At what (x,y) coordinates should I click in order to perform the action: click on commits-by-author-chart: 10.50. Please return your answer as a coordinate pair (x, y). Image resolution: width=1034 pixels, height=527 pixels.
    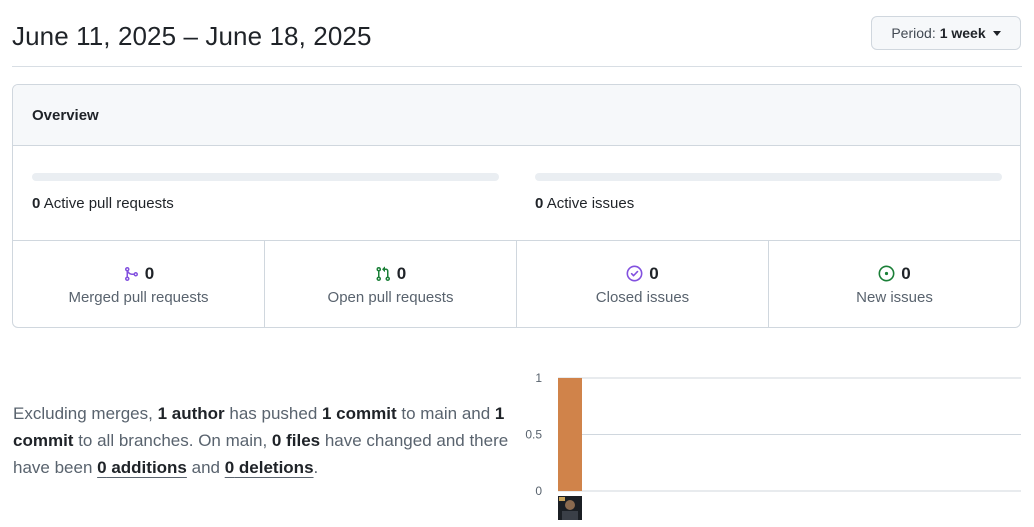
    Looking at the image, I should click on (773, 445).